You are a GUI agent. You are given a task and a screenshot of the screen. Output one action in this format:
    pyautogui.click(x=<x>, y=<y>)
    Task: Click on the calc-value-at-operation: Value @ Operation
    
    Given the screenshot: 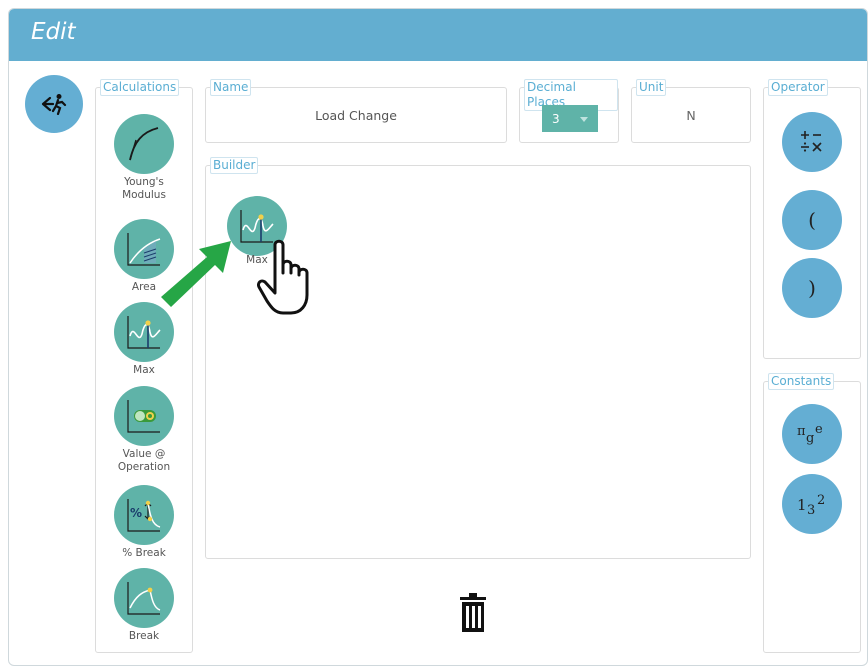 What is the action you would take?
    pyautogui.click(x=144, y=430)
    